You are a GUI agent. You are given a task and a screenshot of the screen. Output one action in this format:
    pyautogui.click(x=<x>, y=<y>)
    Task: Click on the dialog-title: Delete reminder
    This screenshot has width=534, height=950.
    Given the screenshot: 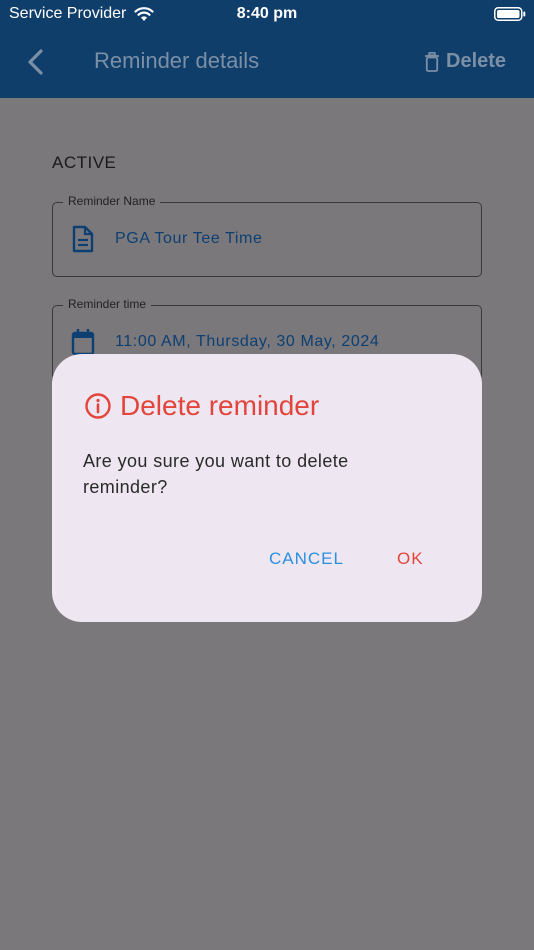 What is the action you would take?
    pyautogui.click(x=201, y=406)
    